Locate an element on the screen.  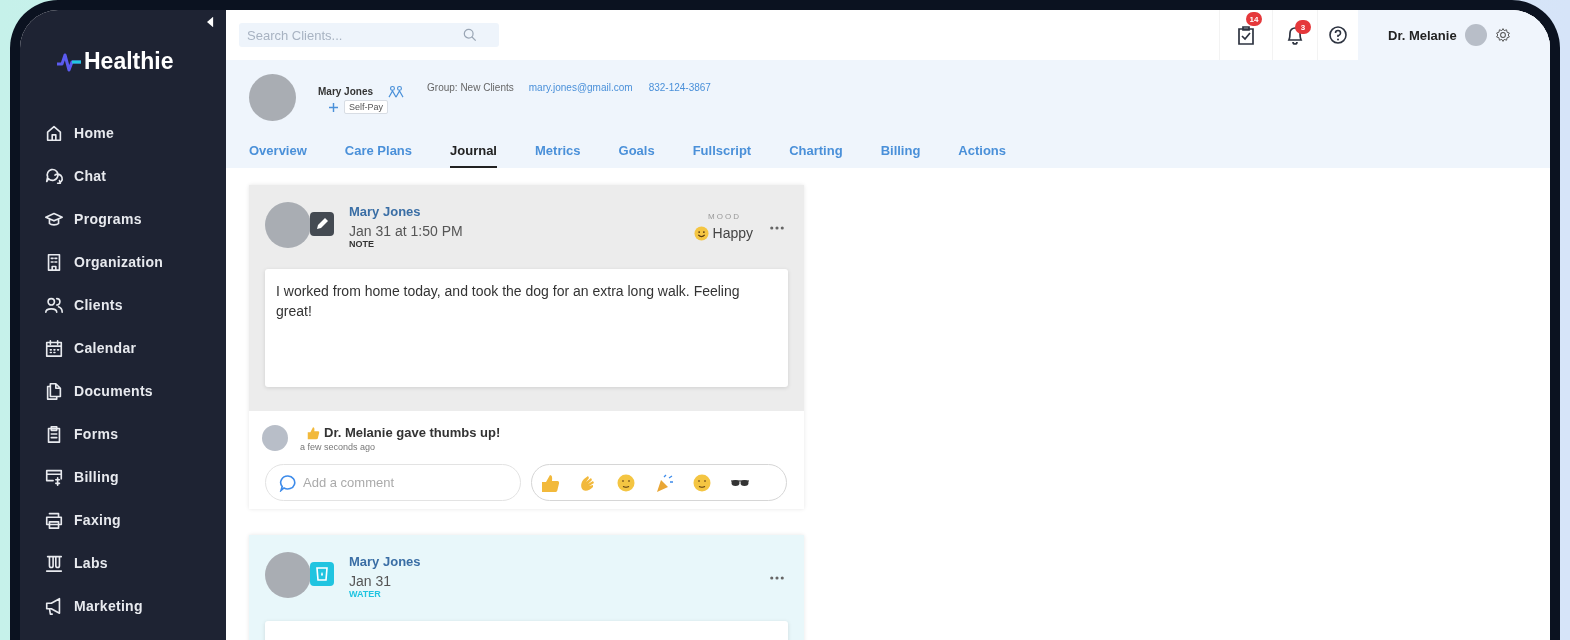
sidebar-item: Labs is located at coordinates (81, 563).